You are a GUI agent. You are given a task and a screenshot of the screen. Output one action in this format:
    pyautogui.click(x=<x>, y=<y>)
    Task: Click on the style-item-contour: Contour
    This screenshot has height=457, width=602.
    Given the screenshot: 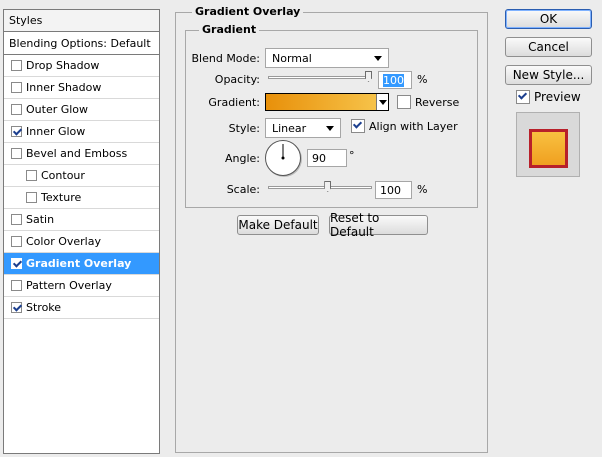 What is the action you would take?
    pyautogui.click(x=81, y=176)
    